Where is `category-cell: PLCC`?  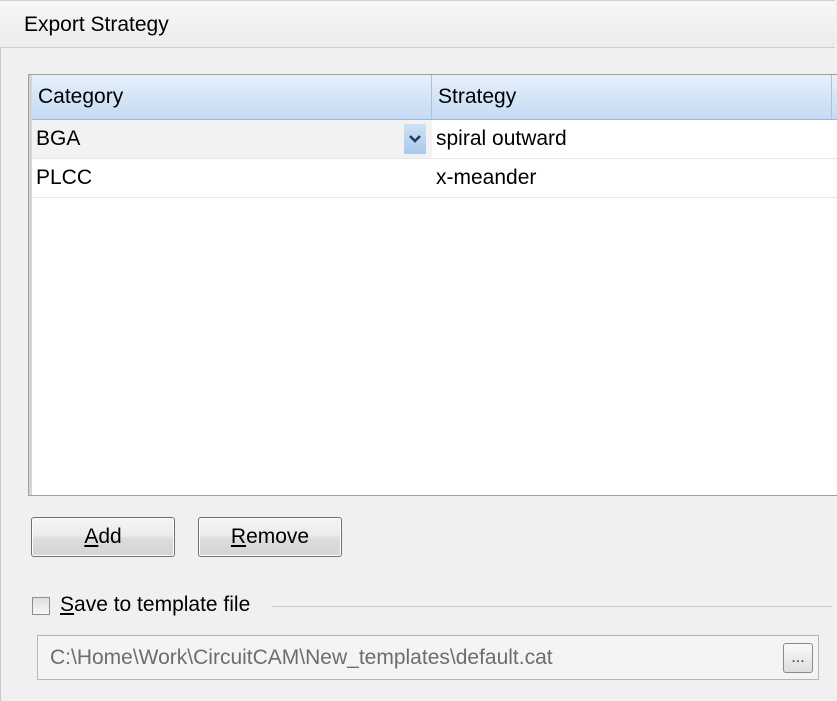 category-cell: PLCC is located at coordinates (232, 178).